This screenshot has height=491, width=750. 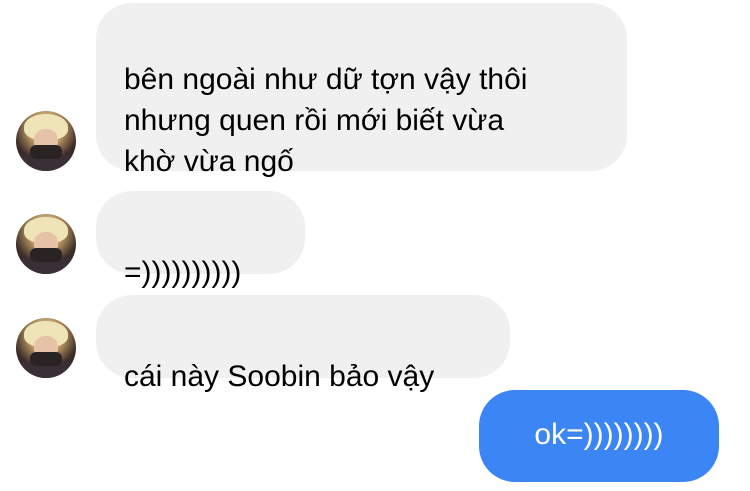 I want to click on message-text: ok=)))))))), so click(x=599, y=434).